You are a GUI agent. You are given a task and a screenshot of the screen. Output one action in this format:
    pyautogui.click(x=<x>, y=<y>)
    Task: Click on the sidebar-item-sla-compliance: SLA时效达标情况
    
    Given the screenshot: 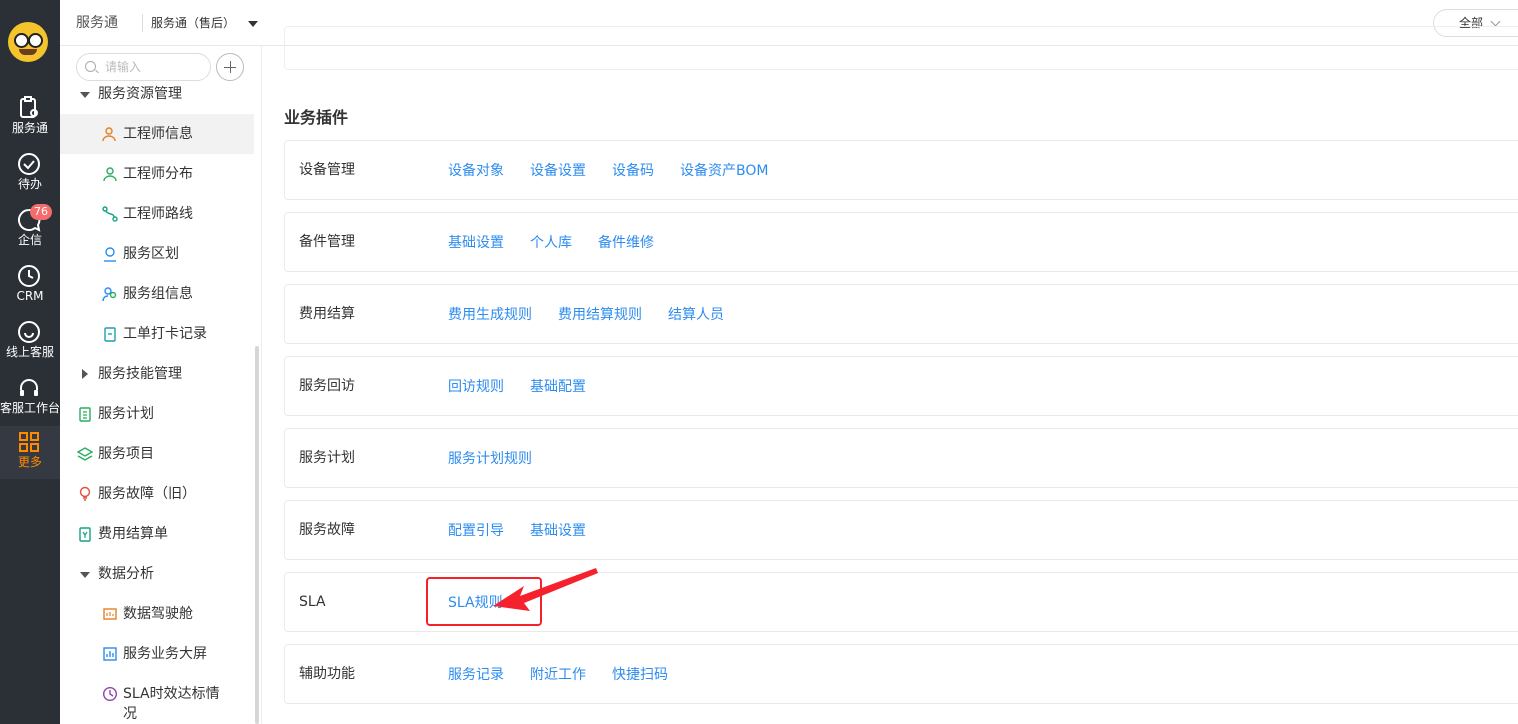 What is the action you would take?
    pyautogui.click(x=157, y=699)
    